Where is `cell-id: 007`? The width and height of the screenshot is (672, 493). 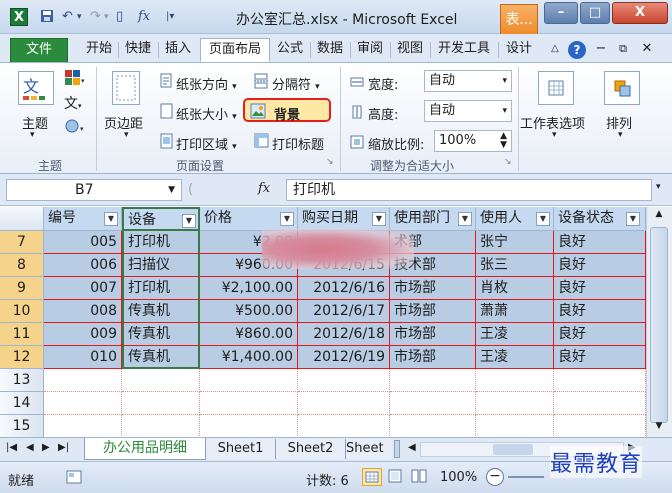
cell-id: 007 is located at coordinates (83, 288).